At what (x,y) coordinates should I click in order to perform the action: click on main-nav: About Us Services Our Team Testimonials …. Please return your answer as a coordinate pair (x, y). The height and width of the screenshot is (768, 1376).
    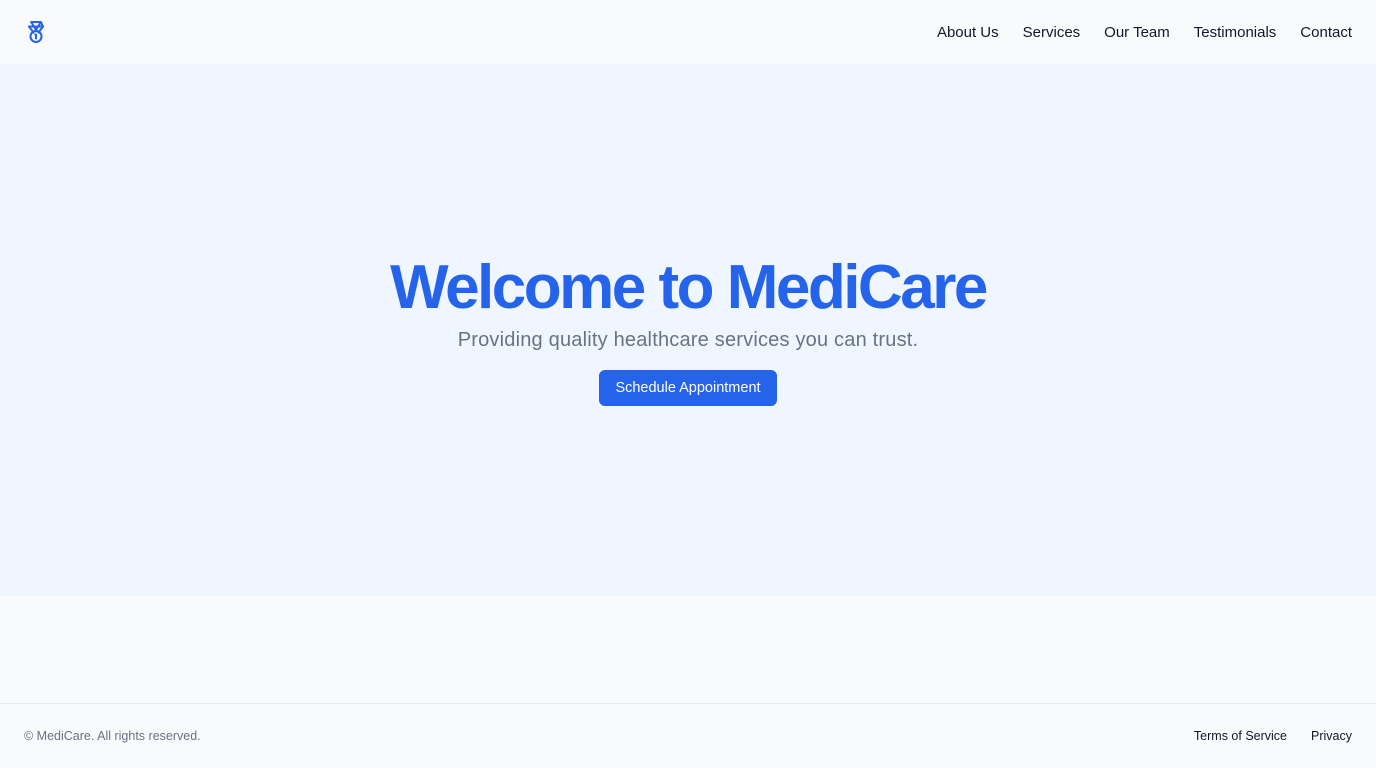
    Looking at the image, I should click on (1144, 32).